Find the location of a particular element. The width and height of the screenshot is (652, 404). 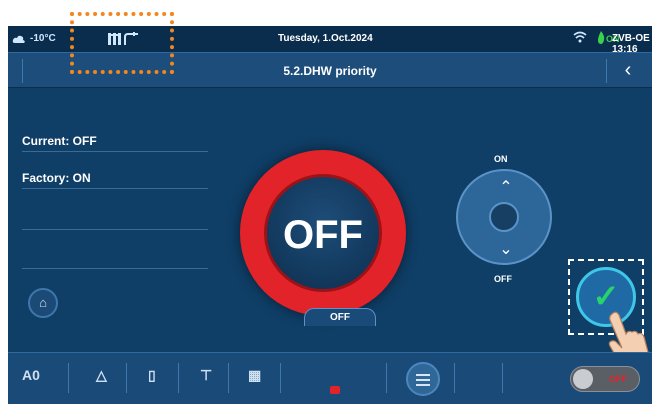

annotation-highlight is located at coordinates (122, 43).